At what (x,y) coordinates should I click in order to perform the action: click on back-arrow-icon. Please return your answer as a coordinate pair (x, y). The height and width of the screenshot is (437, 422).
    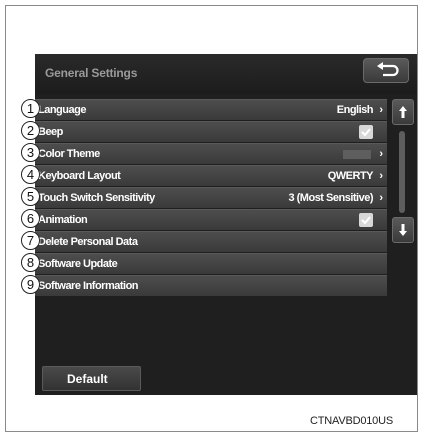
    Looking at the image, I should click on (388, 69).